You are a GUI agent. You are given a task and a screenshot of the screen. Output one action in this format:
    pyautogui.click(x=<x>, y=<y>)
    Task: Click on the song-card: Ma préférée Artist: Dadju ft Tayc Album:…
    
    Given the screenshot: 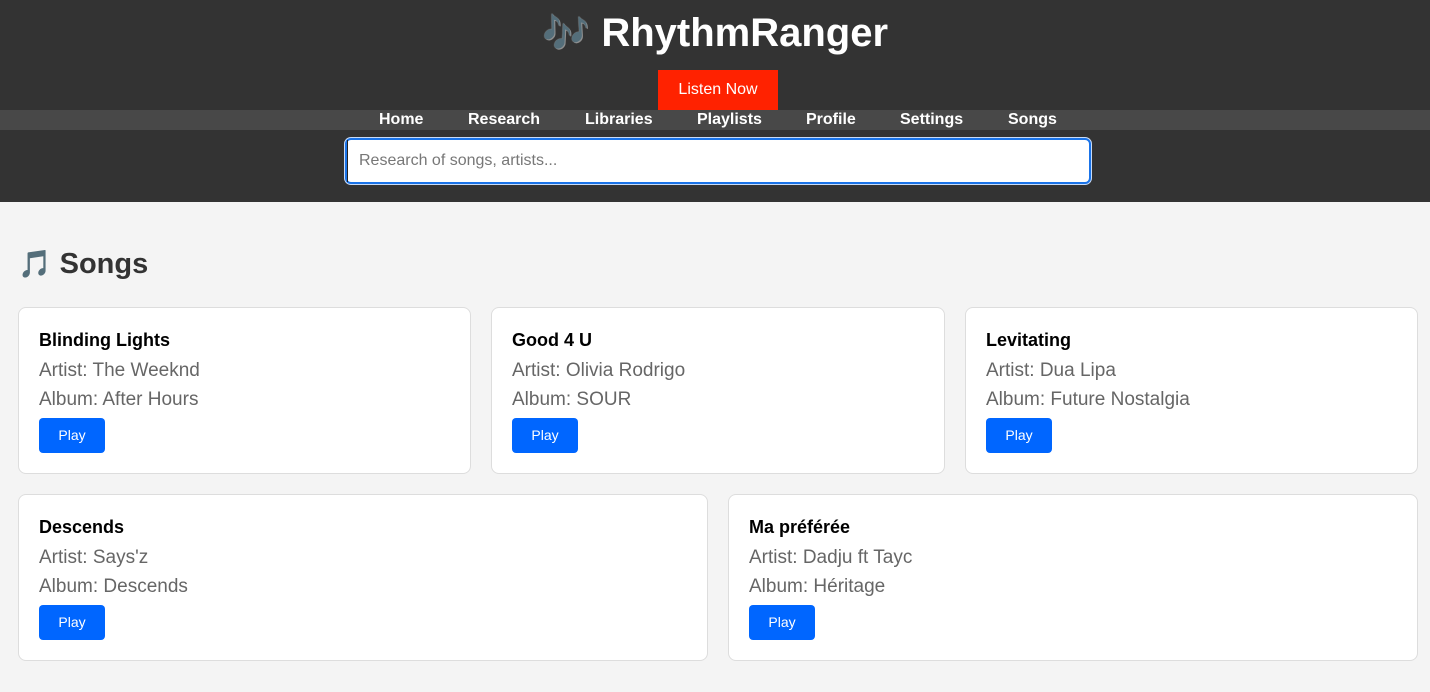 What is the action you would take?
    pyautogui.click(x=1073, y=577)
    